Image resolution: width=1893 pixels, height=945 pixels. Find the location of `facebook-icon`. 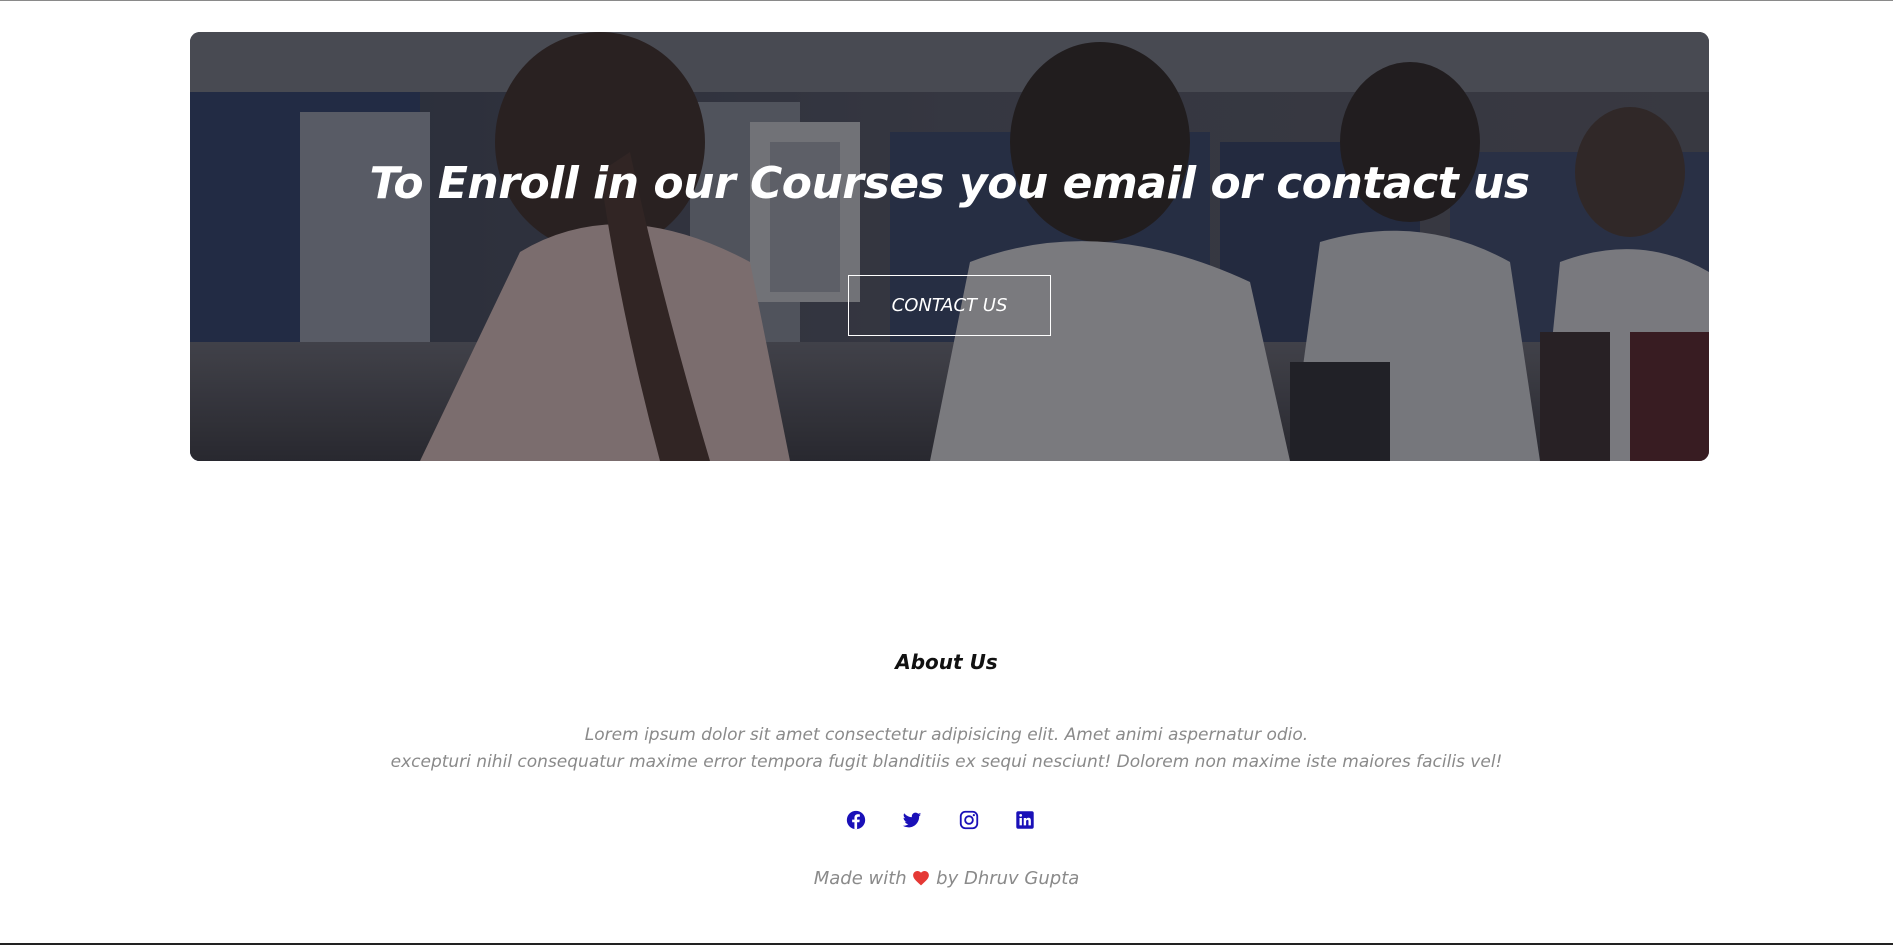

facebook-icon is located at coordinates (856, 820).